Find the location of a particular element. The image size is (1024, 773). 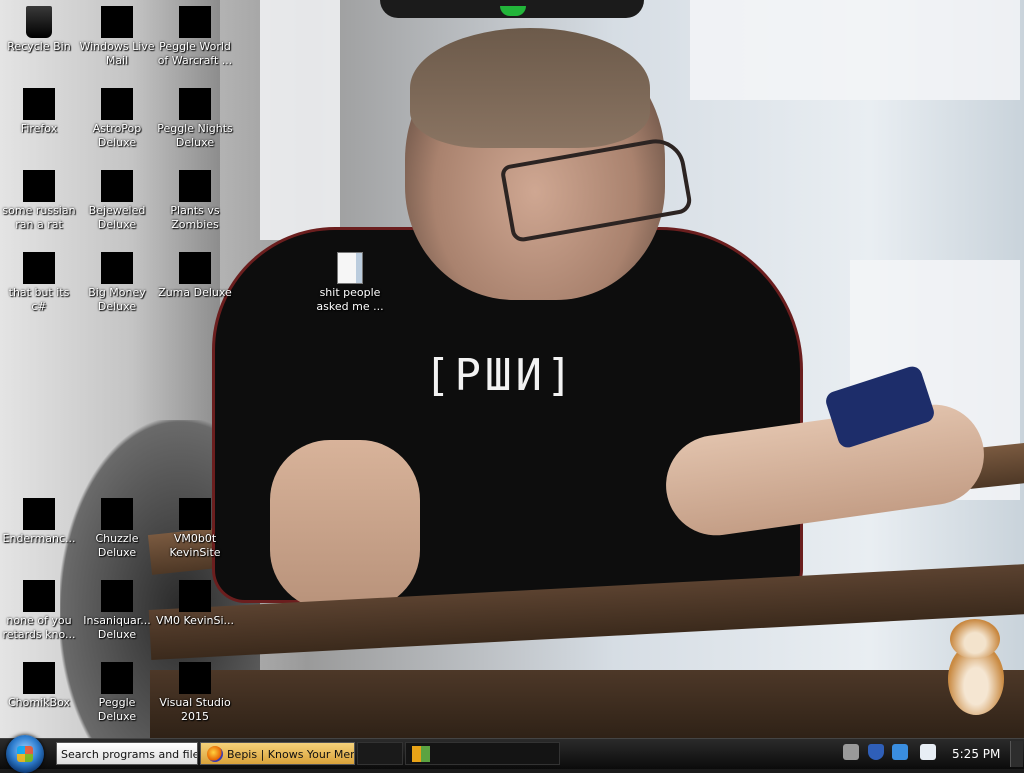

desktop-icon-plants-vs-zombies: Plants vs Zombies is located at coordinates (195, 201).